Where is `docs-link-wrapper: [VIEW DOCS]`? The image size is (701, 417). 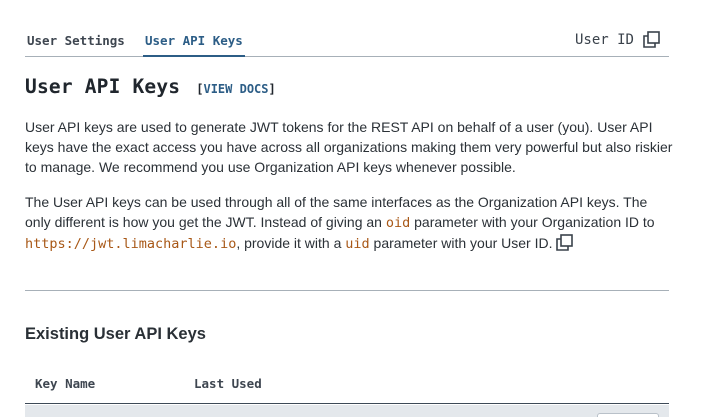 docs-link-wrapper: [VIEW DOCS] is located at coordinates (236, 89).